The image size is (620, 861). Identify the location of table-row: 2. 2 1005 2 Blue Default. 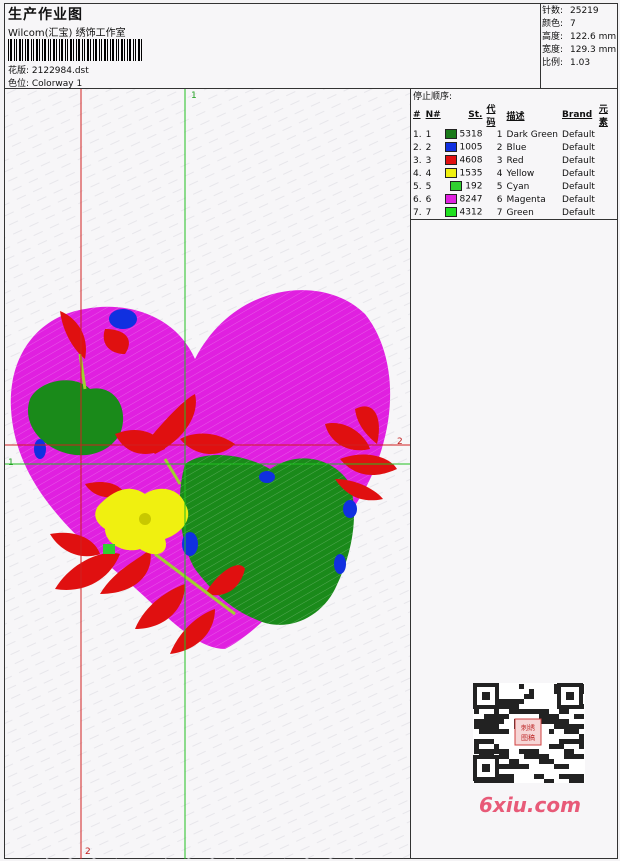
(514, 147).